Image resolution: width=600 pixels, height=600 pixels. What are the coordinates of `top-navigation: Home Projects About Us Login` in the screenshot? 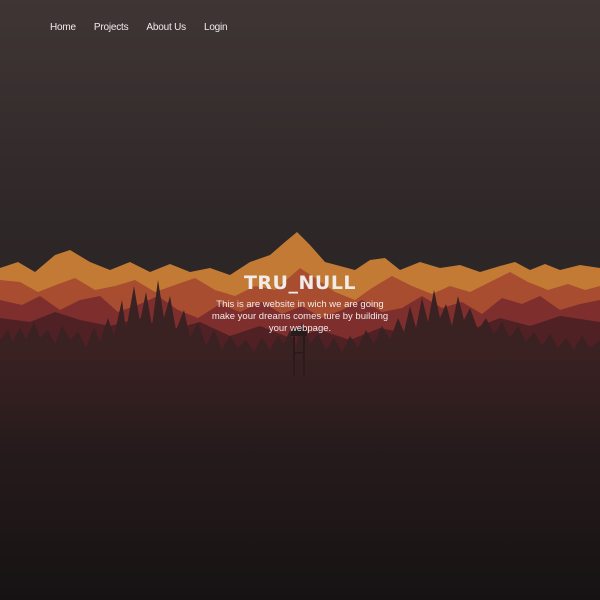 It's located at (147, 27).